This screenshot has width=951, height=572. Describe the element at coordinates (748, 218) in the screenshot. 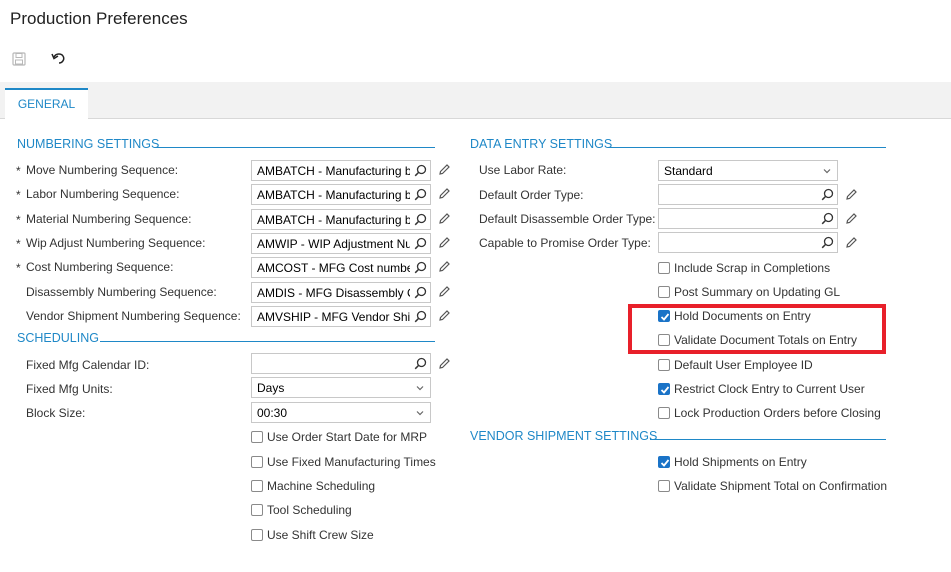

I see `default-disassemble-order-type-field` at that location.